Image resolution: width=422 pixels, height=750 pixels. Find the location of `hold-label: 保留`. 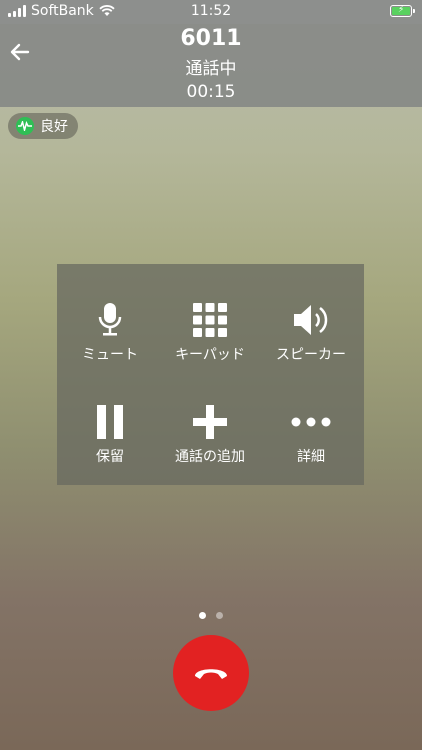

hold-label: 保留 is located at coordinates (110, 457).